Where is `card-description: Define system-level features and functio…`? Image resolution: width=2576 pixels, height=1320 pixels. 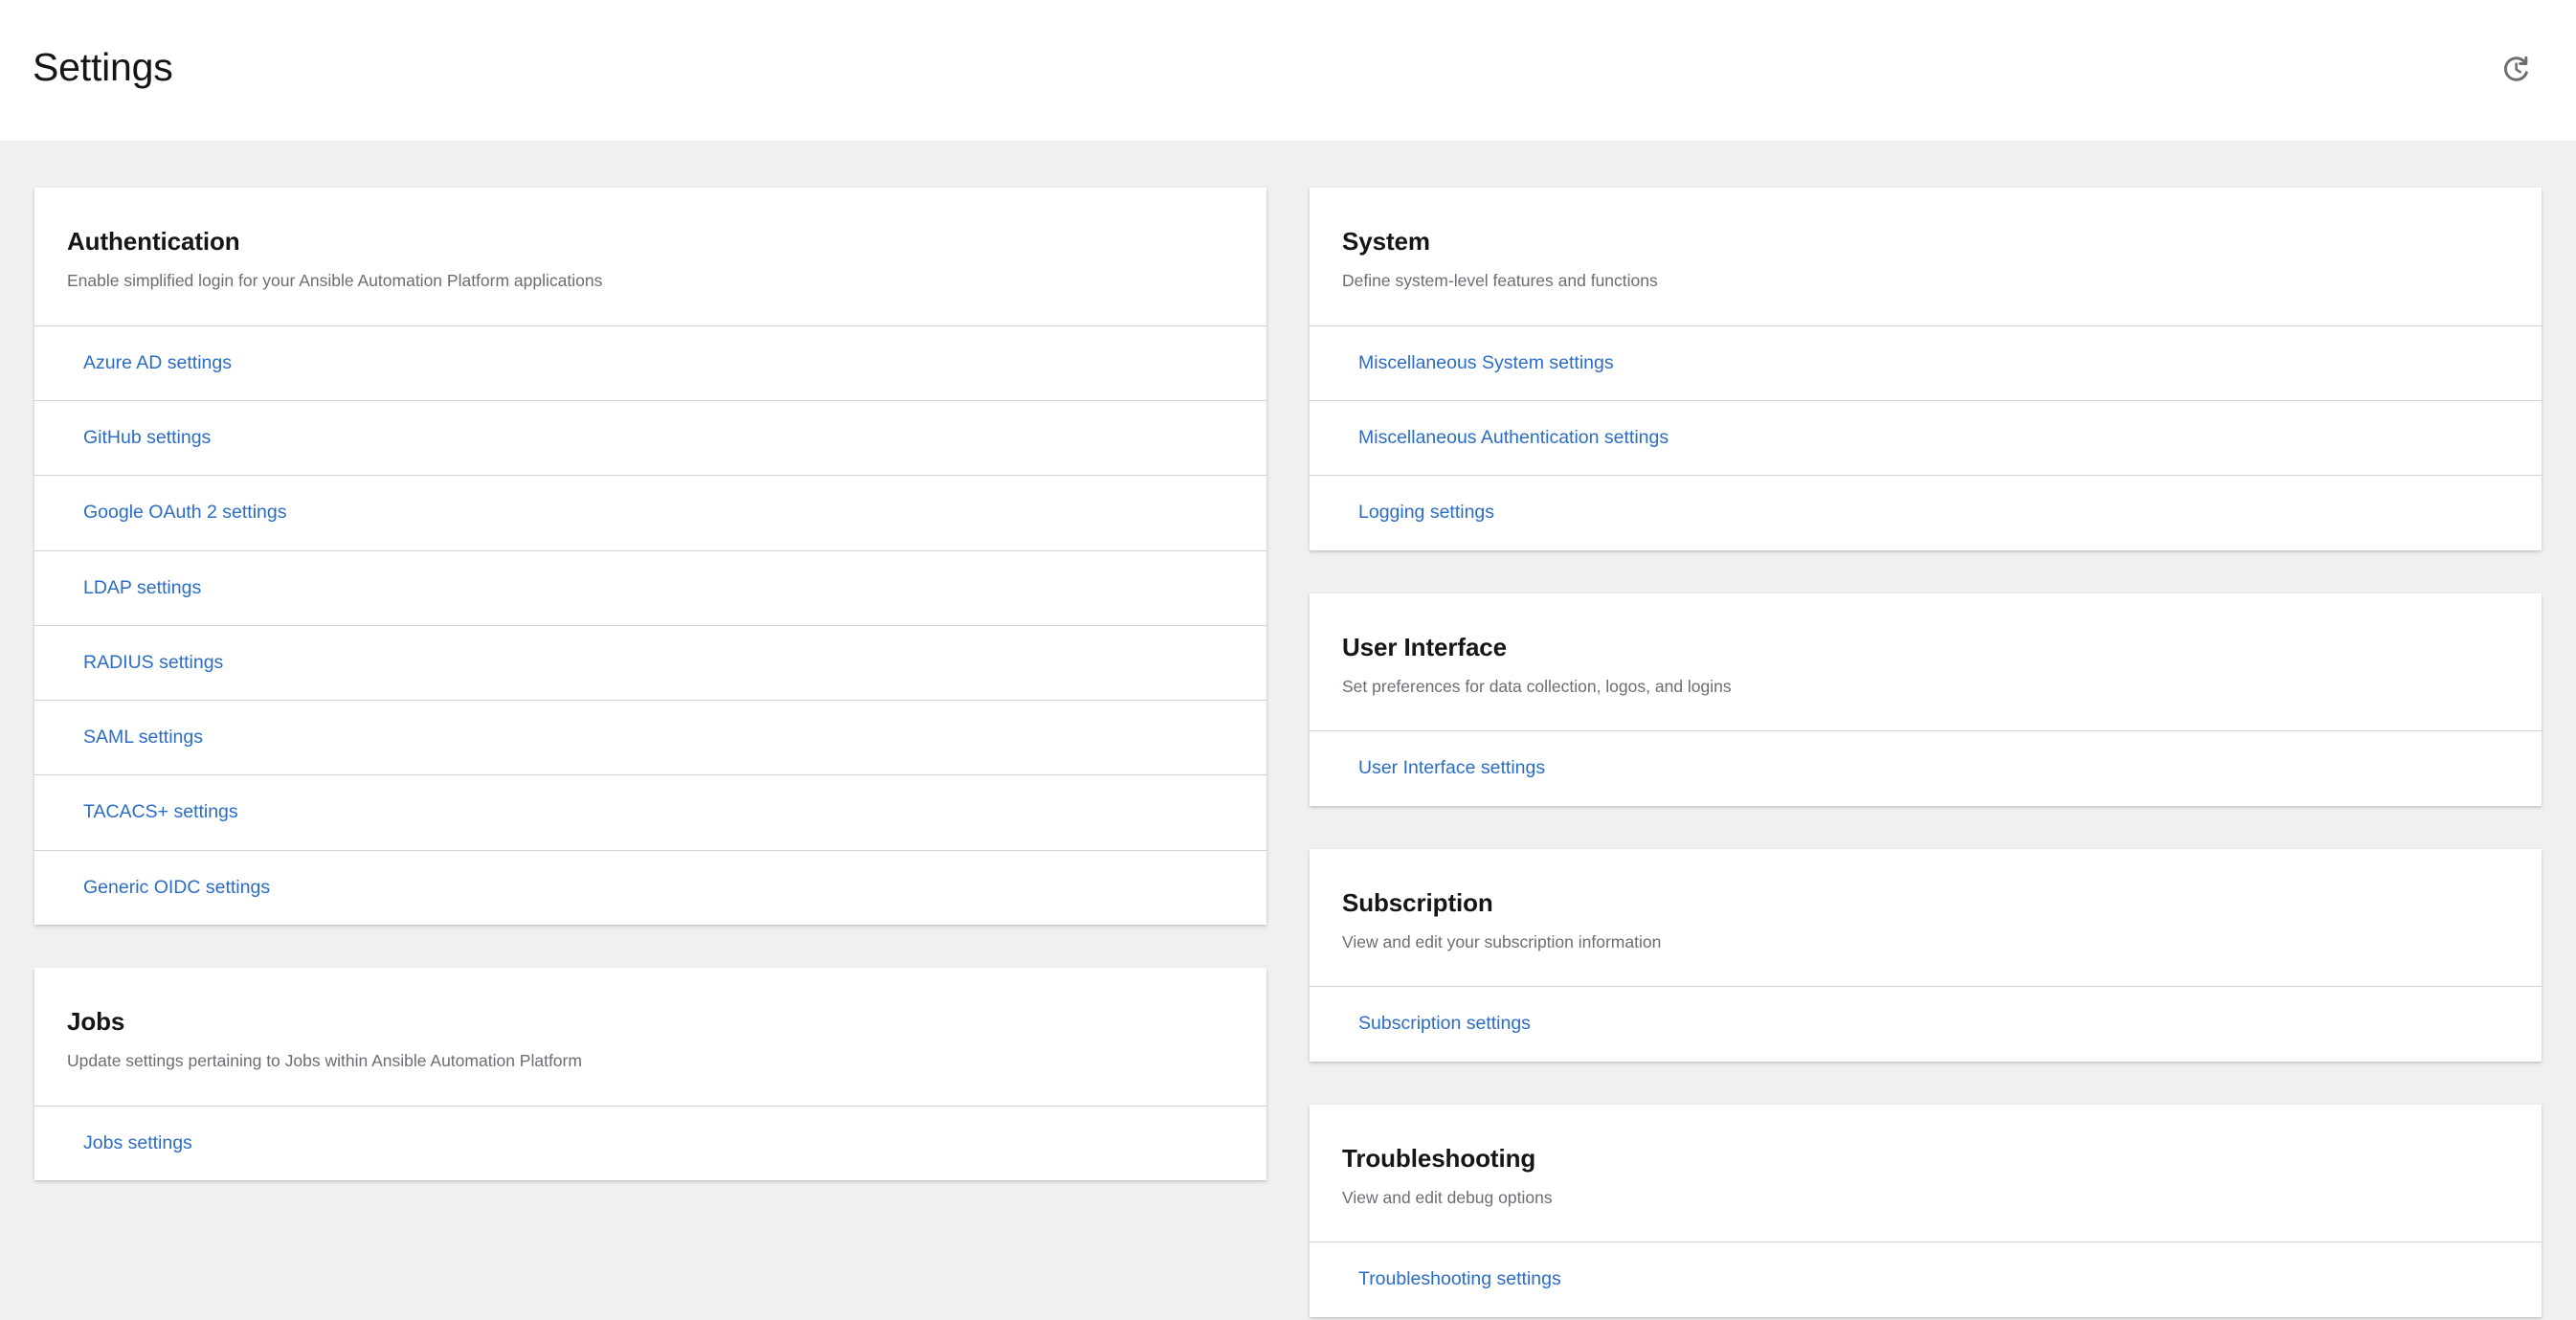
card-description: Define system-level features and functio… is located at coordinates (1500, 281).